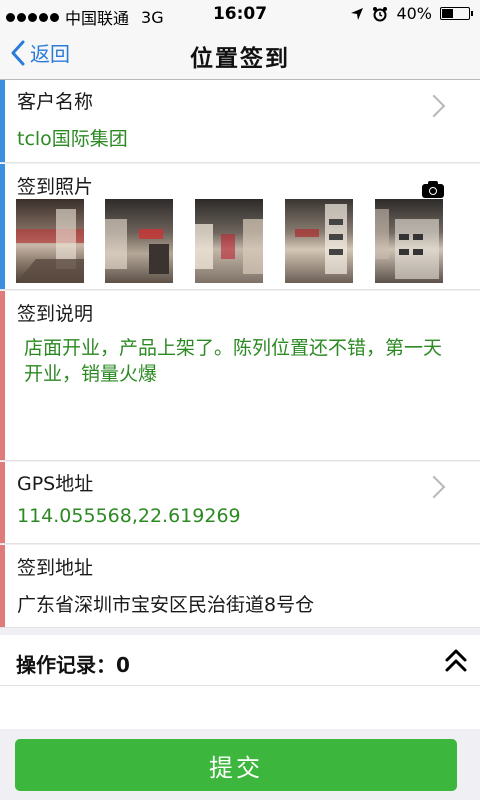 The image size is (480, 800). I want to click on battery-percent: 40%, so click(414, 13).